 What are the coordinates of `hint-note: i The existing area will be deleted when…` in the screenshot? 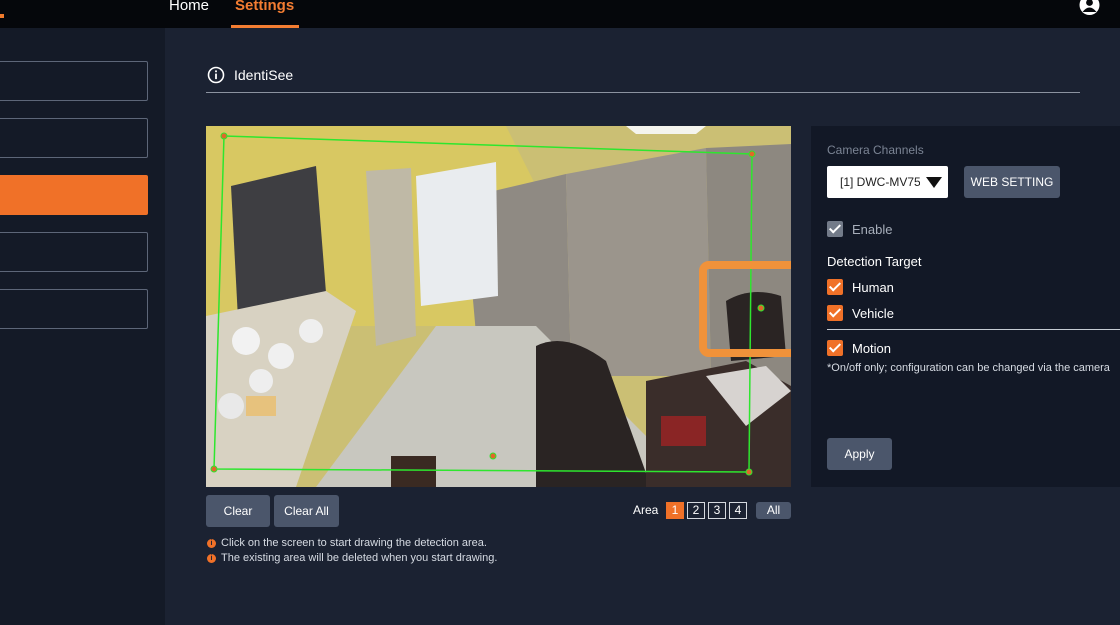 It's located at (352, 558).